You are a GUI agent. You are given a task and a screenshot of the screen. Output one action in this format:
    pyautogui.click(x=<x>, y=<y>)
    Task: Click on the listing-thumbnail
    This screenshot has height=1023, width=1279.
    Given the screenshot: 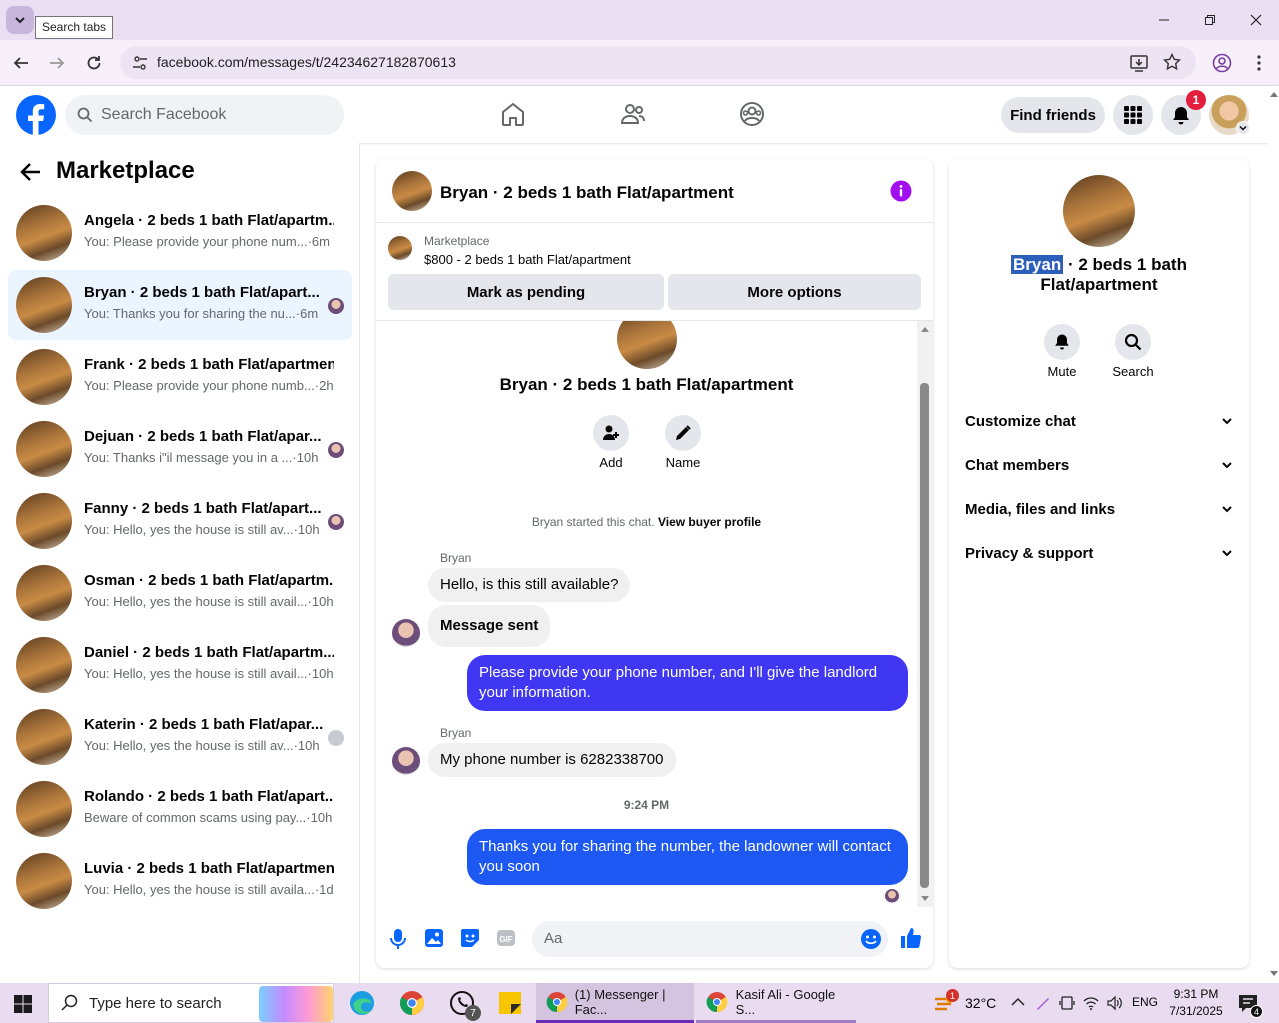 What is the action you would take?
    pyautogui.click(x=400, y=248)
    